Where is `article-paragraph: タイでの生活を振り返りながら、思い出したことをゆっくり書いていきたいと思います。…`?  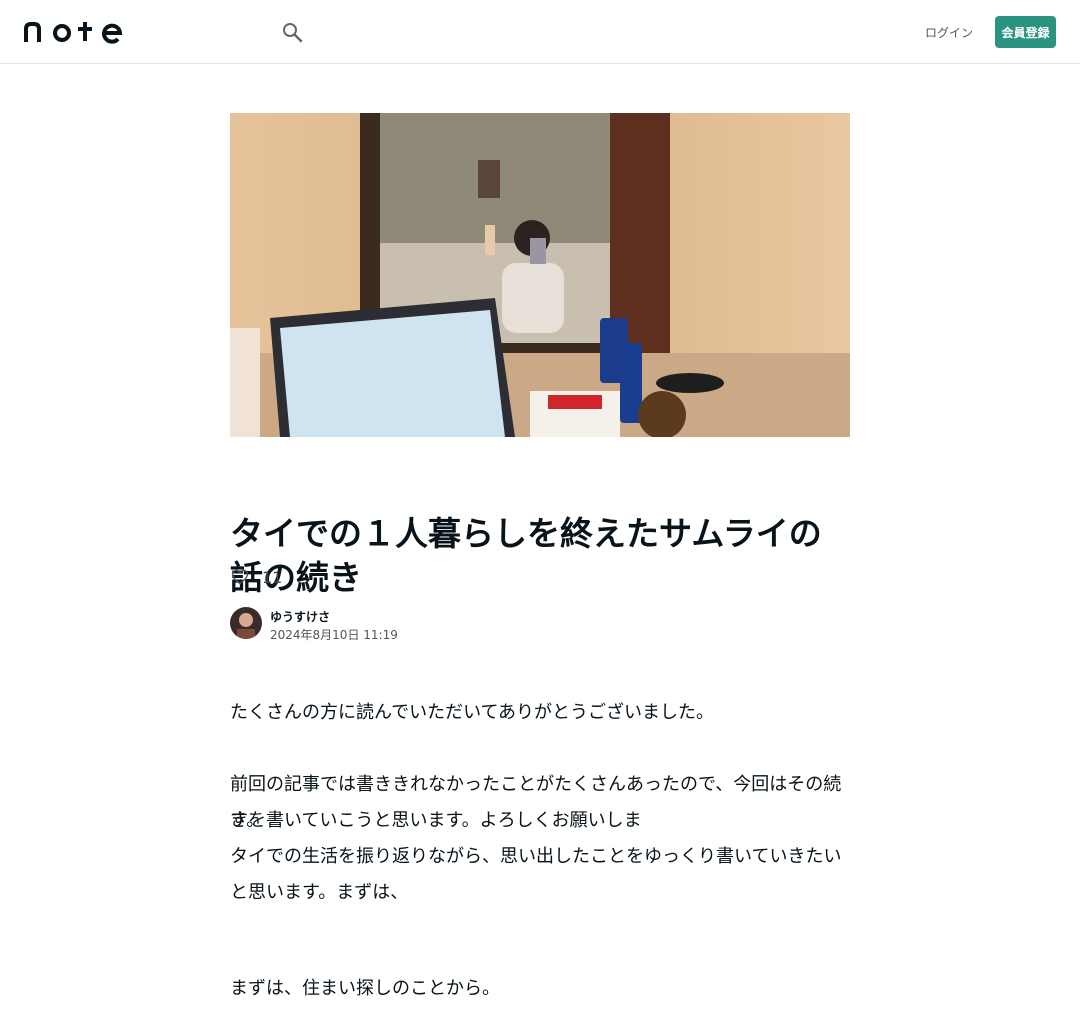 article-paragraph: タイでの生活を振り返りながら、思い出したことをゆっくり書いていきたいと思います。… is located at coordinates (536, 874).